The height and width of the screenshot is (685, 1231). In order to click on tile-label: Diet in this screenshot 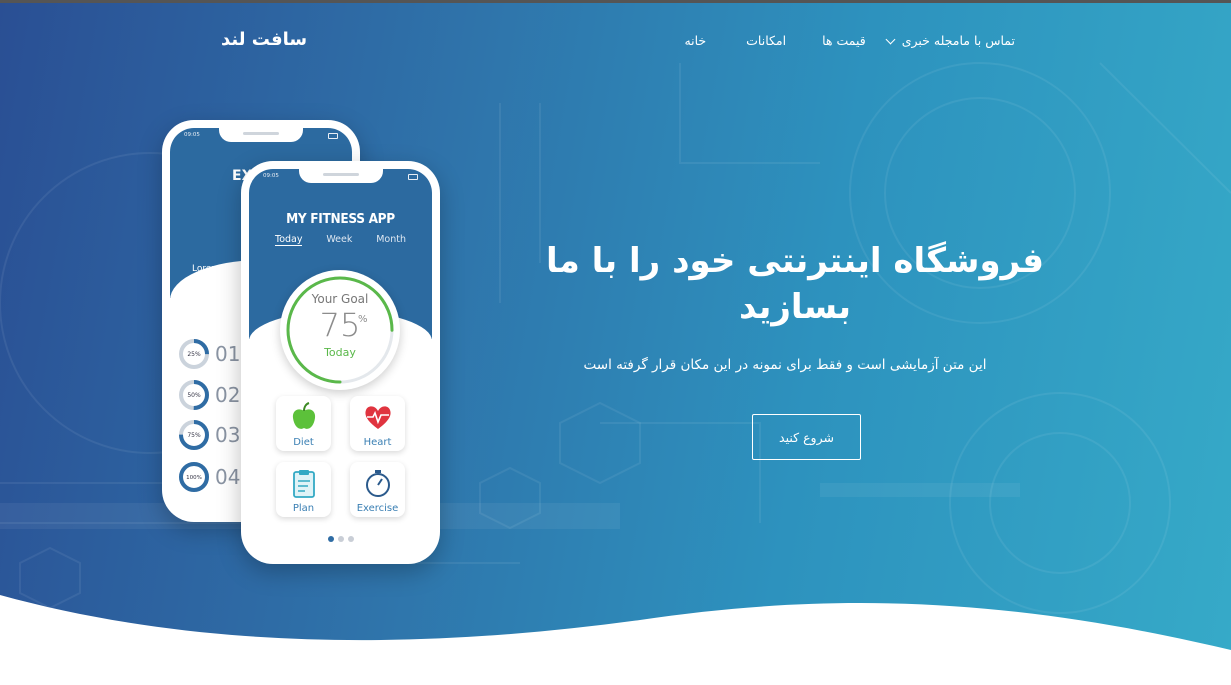, I will do `click(303, 442)`.